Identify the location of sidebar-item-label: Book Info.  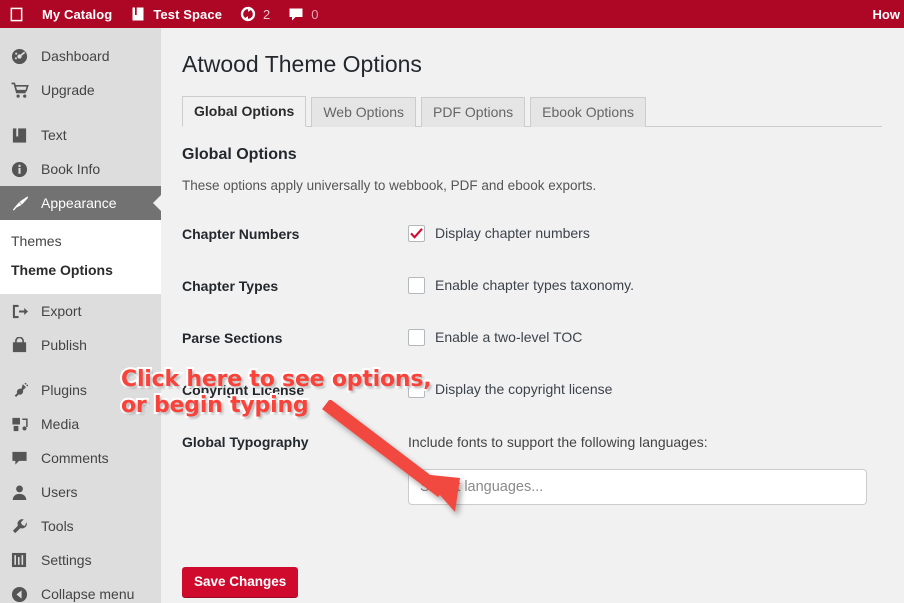
(71, 169).